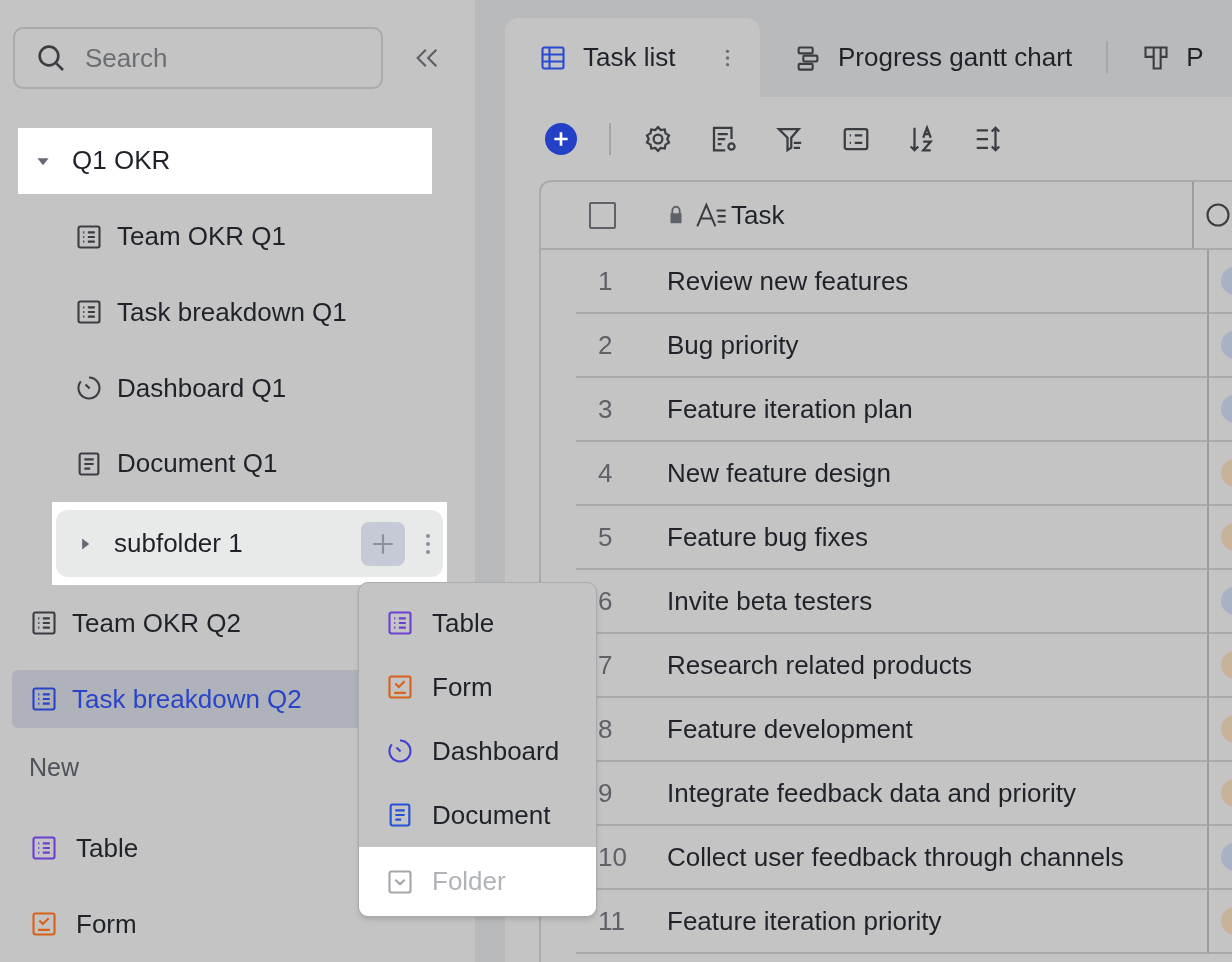  What do you see at coordinates (561, 138) in the screenshot?
I see `add-icon` at bounding box center [561, 138].